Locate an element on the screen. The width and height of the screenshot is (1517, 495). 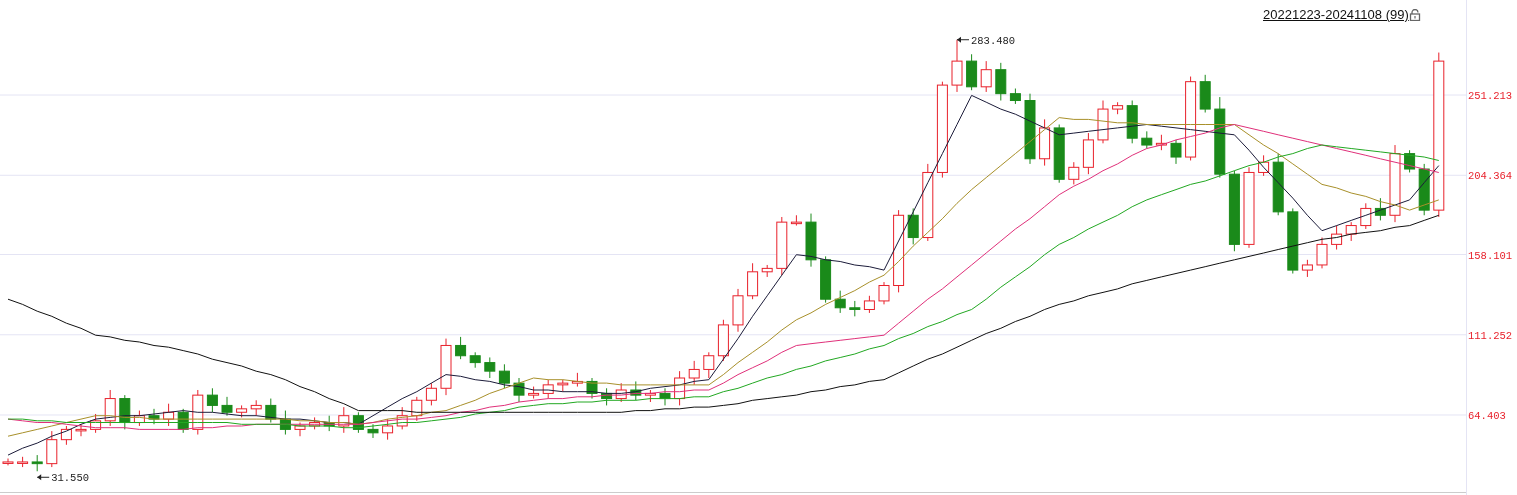
axis-tick-label: 204.364 is located at coordinates (1490, 176).